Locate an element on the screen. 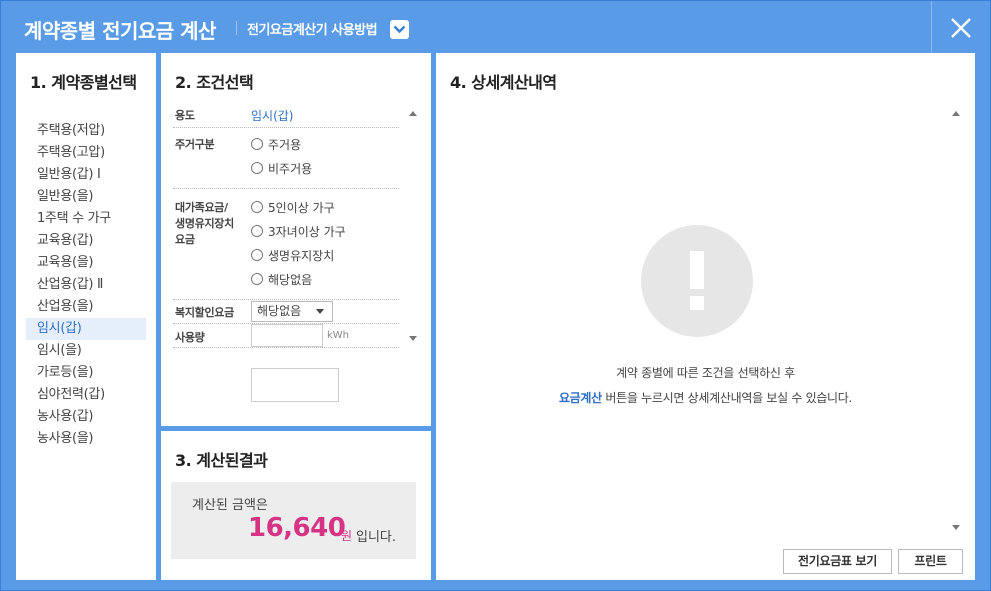 Image resolution: width=991 pixels, height=591 pixels. radio-label: 3자녀이상 가구 is located at coordinates (307, 232).